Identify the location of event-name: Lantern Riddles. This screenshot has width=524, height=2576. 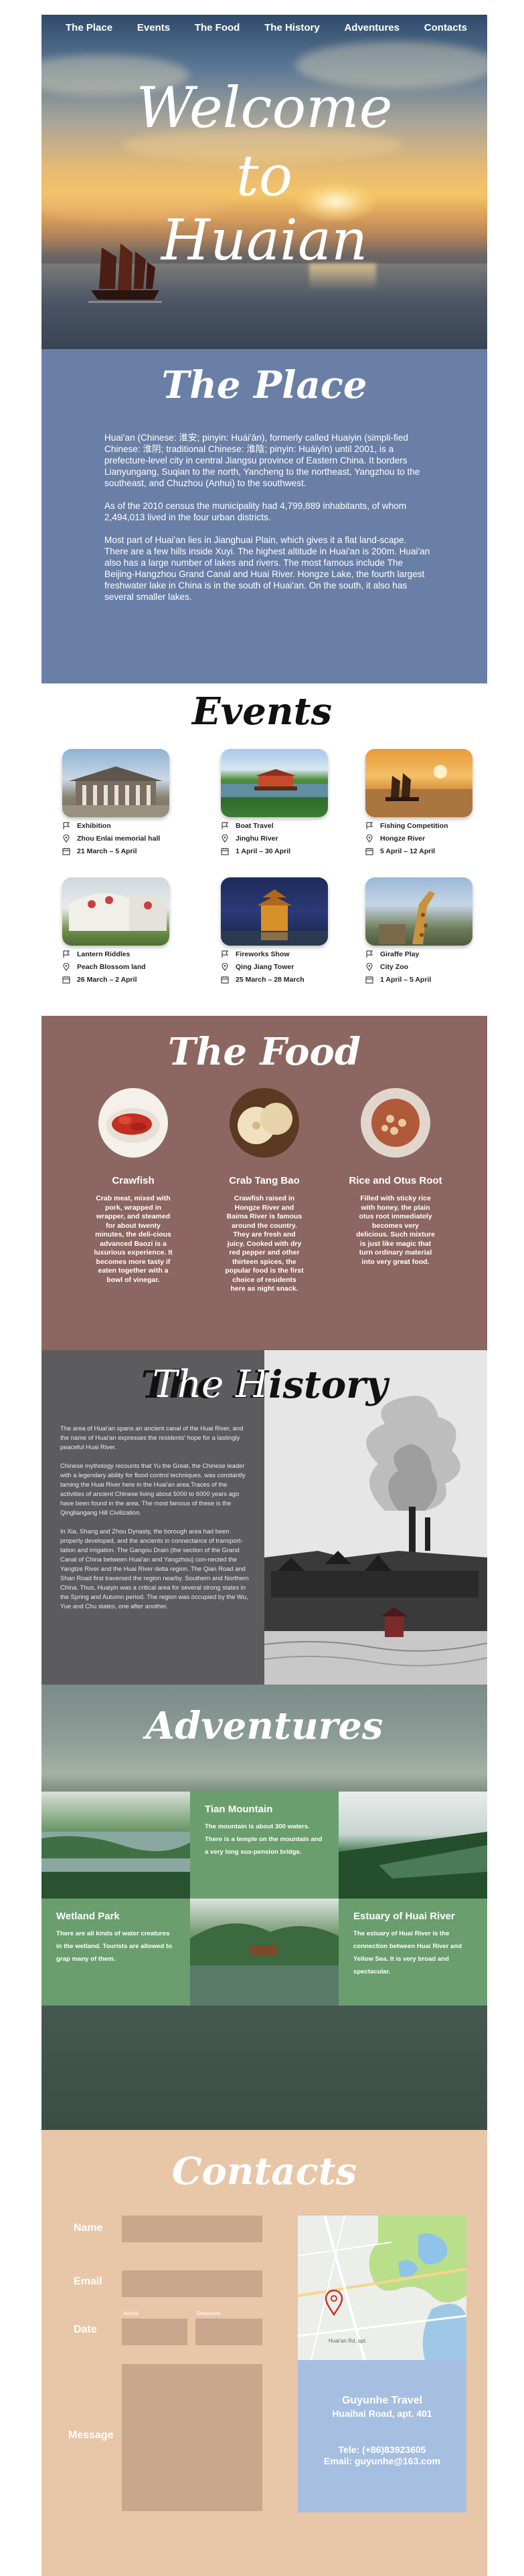
(103, 954).